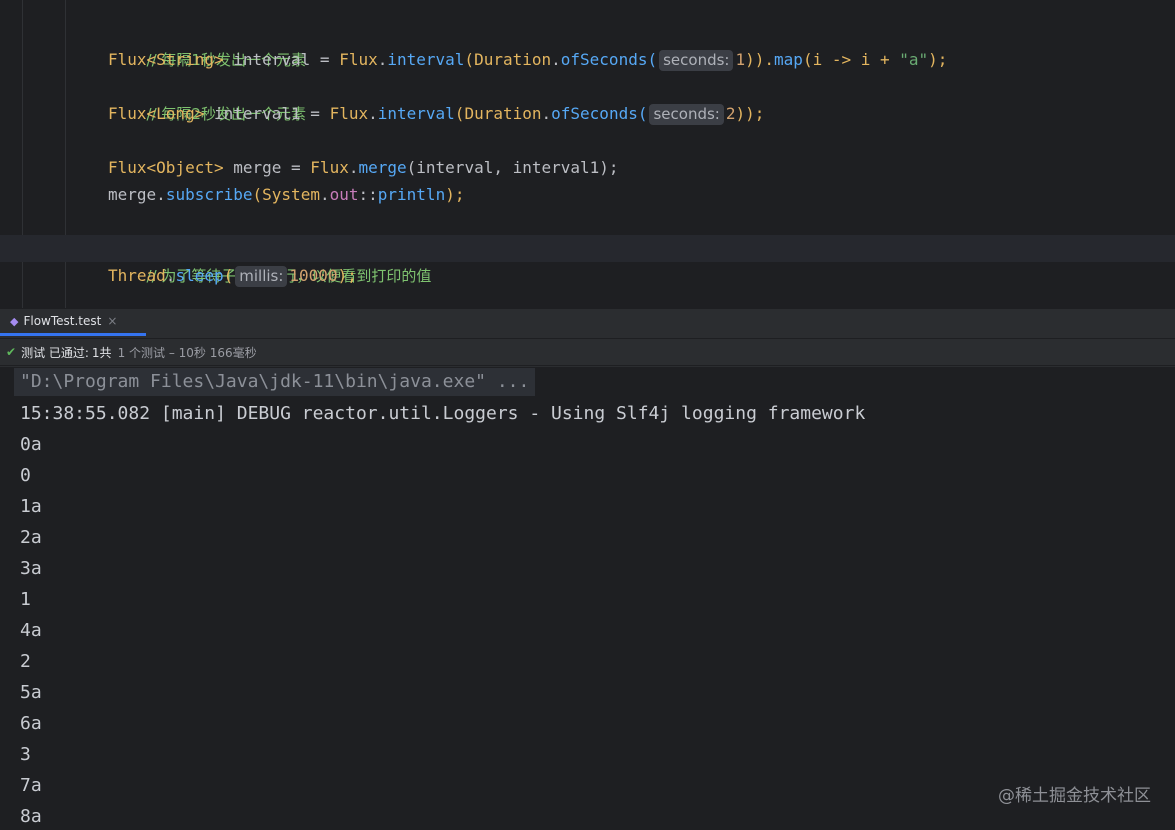 The width and height of the screenshot is (1175, 830). I want to click on code-text: merge =, so click(267, 167).